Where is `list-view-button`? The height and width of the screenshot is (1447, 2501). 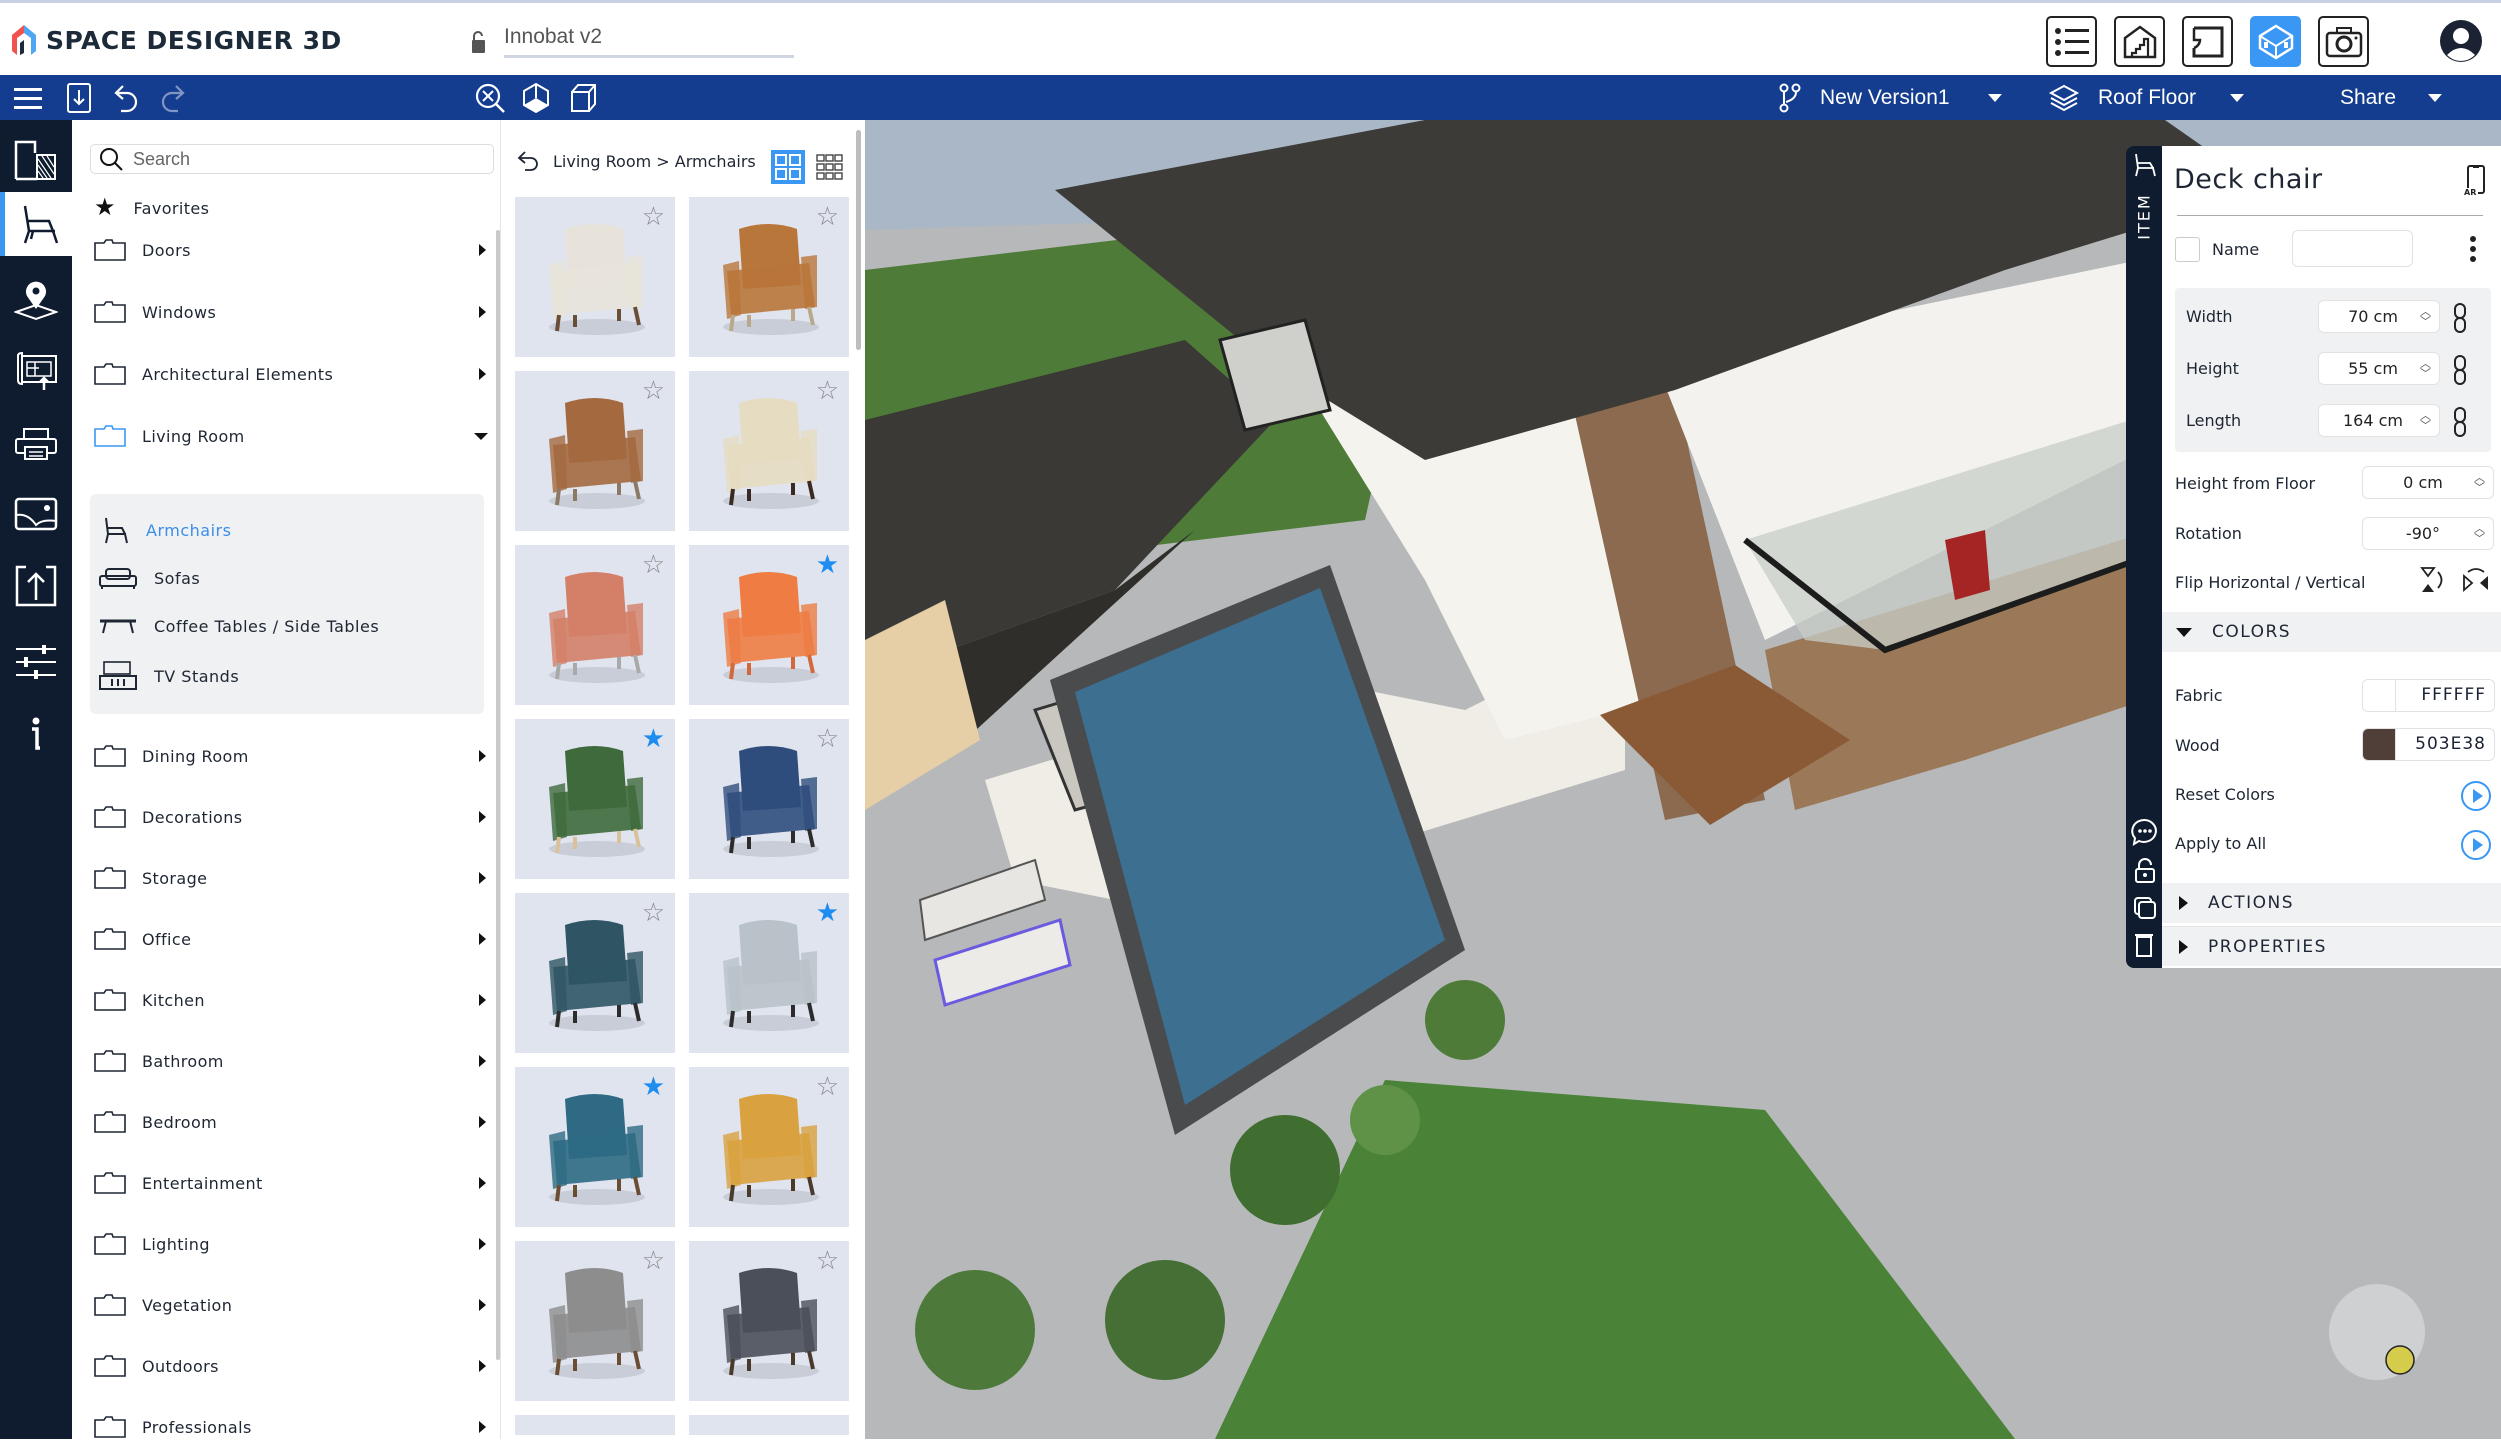
list-view-button is located at coordinates (2071, 41).